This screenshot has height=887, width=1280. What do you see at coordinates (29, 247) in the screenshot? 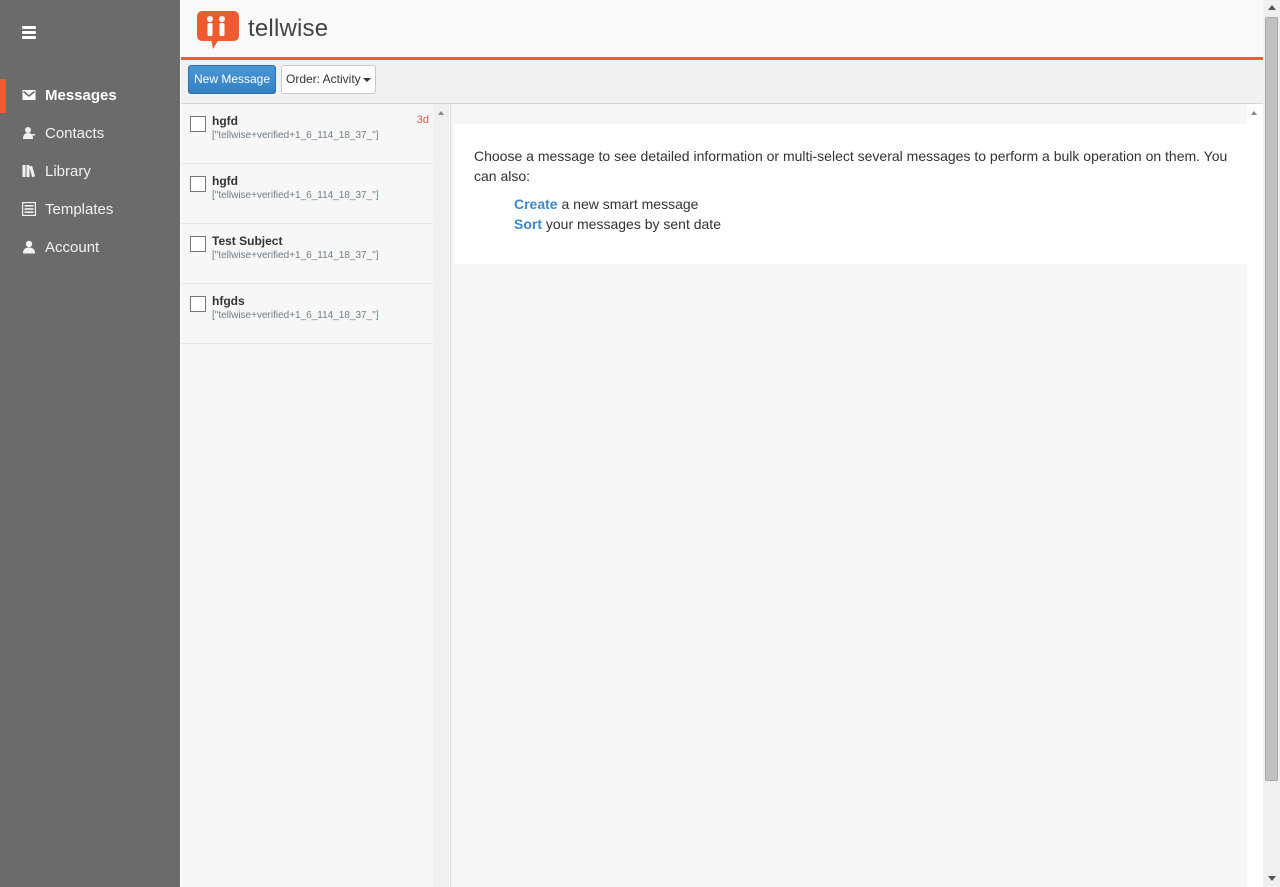
I see `user-icon` at bounding box center [29, 247].